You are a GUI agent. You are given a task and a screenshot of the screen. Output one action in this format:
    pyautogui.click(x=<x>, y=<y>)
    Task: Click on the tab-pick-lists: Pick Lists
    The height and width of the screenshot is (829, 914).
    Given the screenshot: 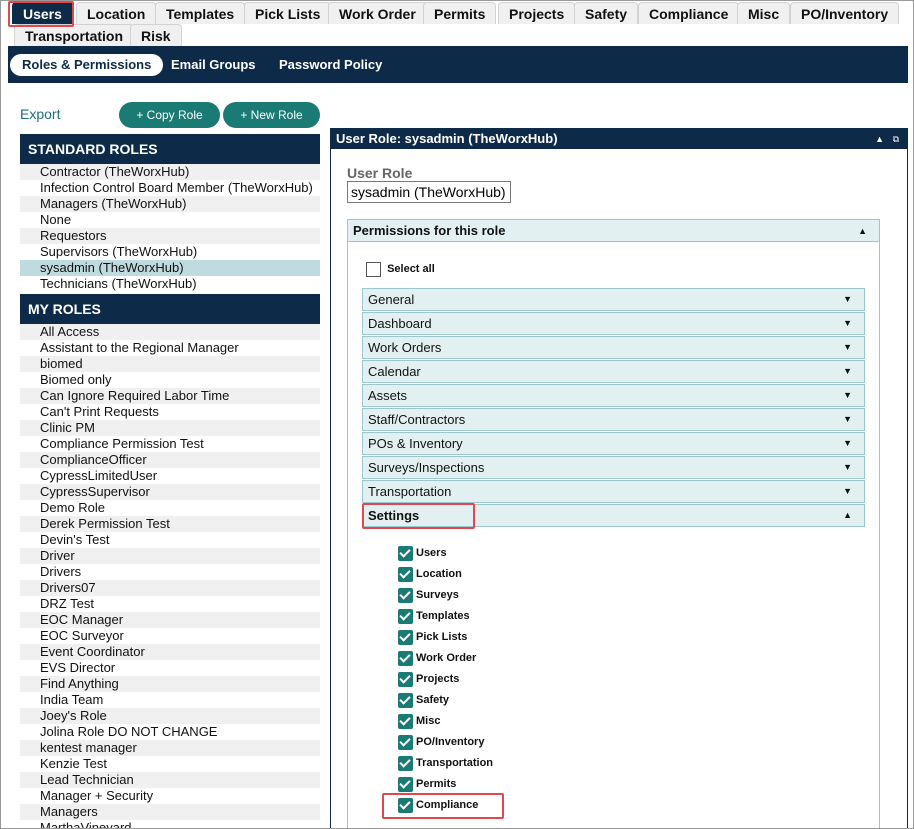 What is the action you would take?
    pyautogui.click(x=288, y=13)
    